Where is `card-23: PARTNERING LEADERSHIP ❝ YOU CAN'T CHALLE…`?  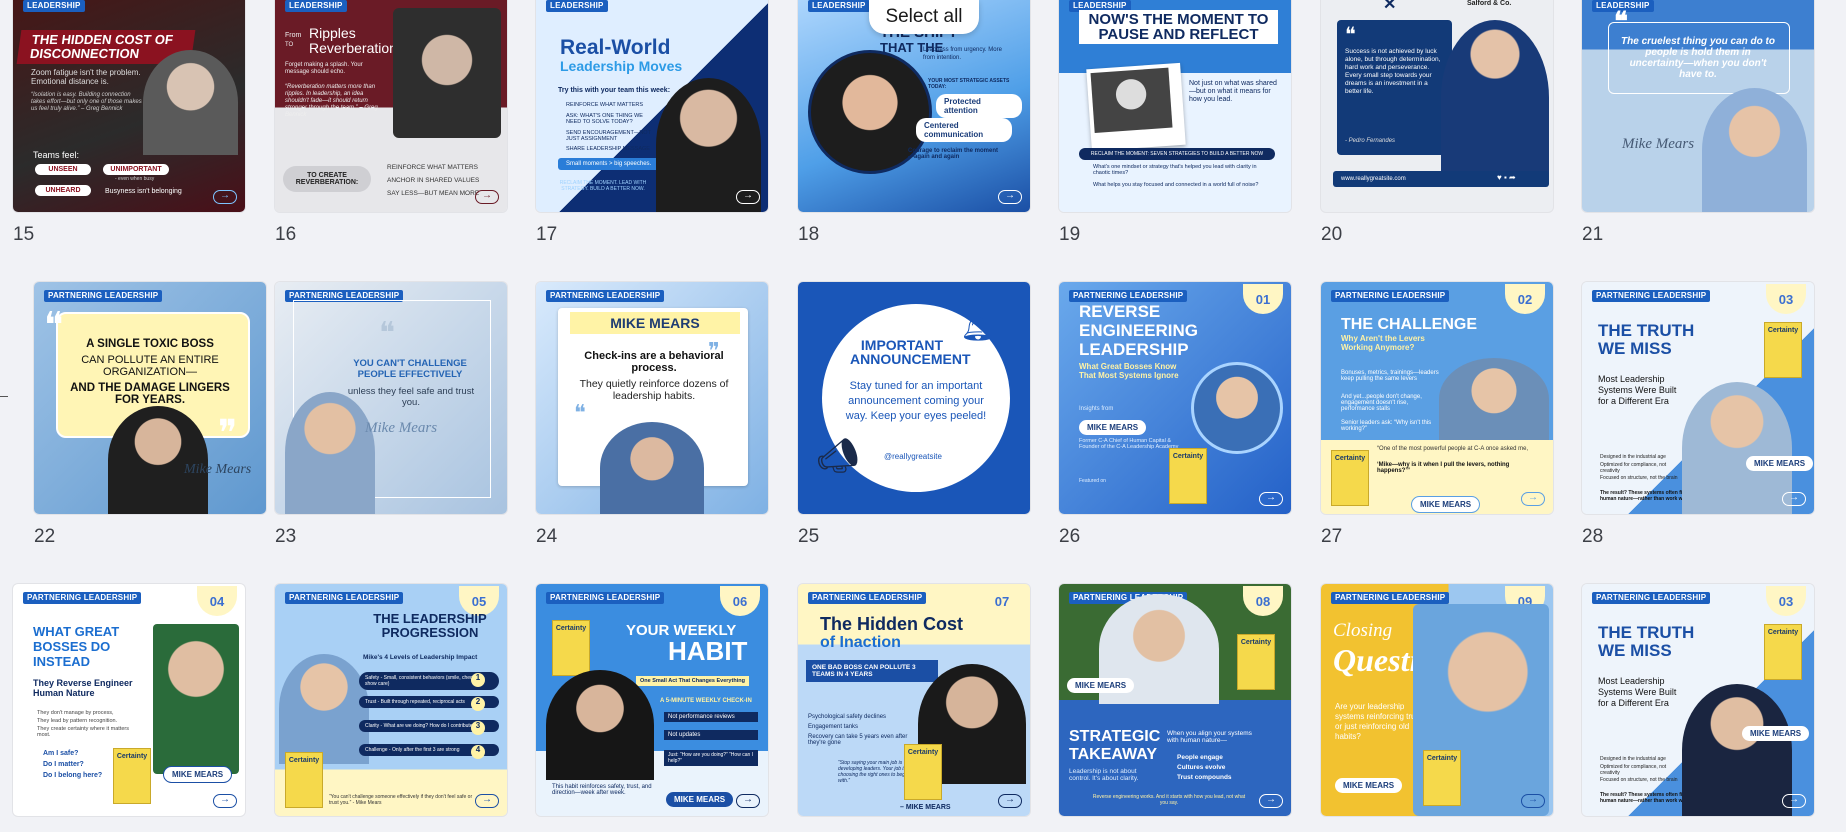
card-23: PARTNERING LEADERSHIP ❝ YOU CAN'T CHALLE… is located at coordinates (391, 398).